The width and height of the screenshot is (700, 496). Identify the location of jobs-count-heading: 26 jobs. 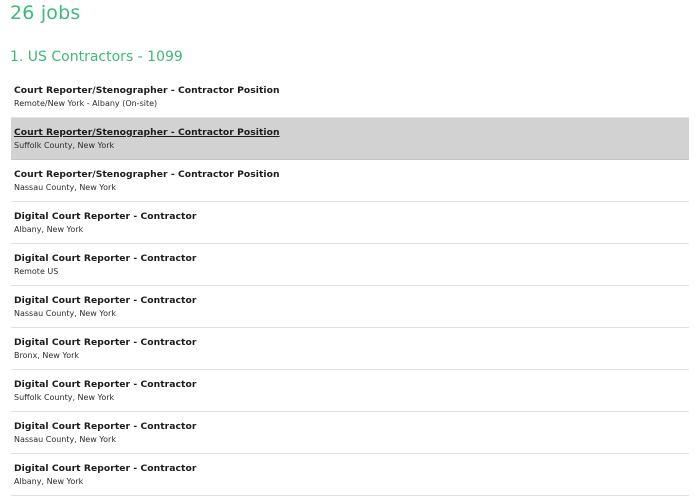
(45, 13).